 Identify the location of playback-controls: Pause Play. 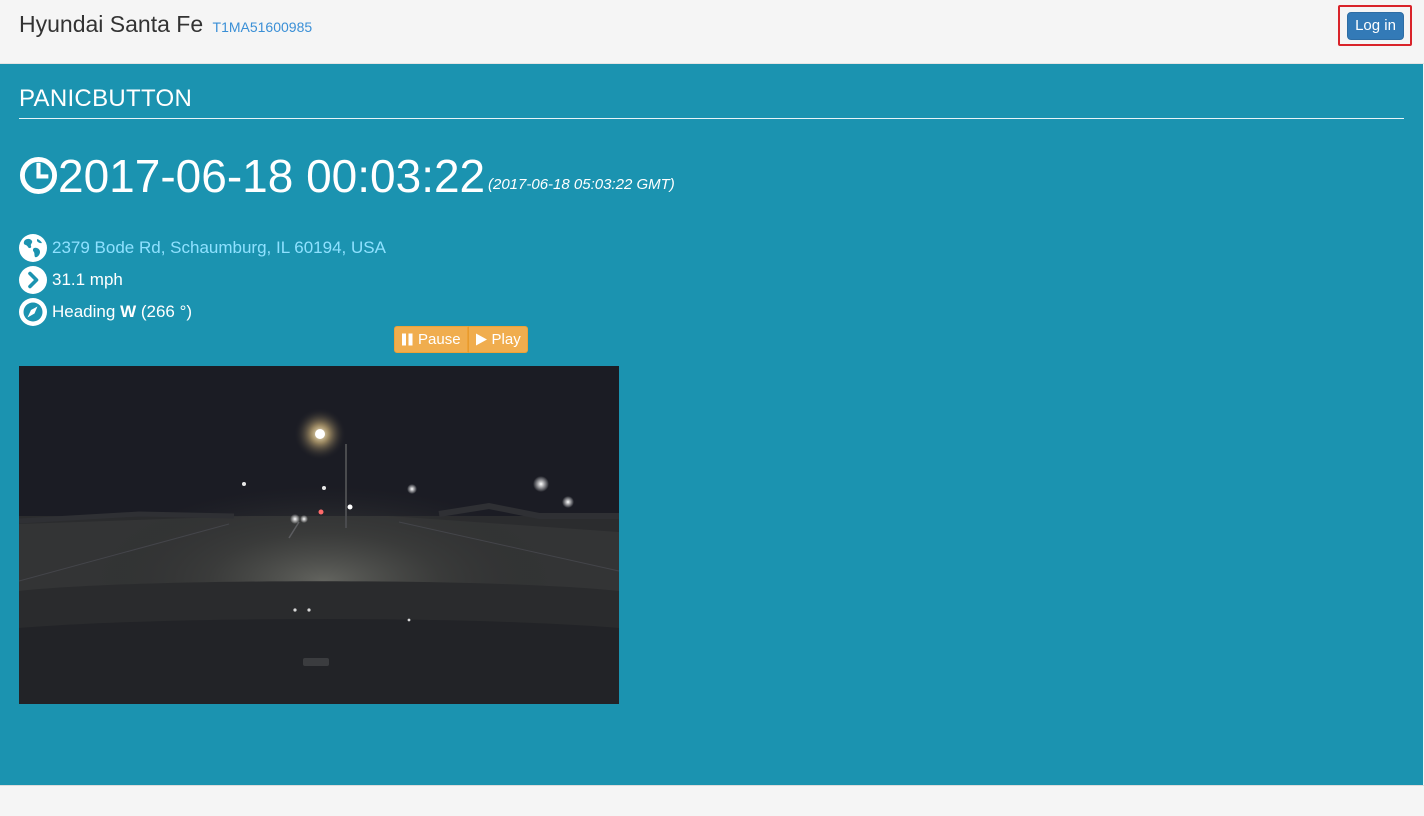
(461, 339).